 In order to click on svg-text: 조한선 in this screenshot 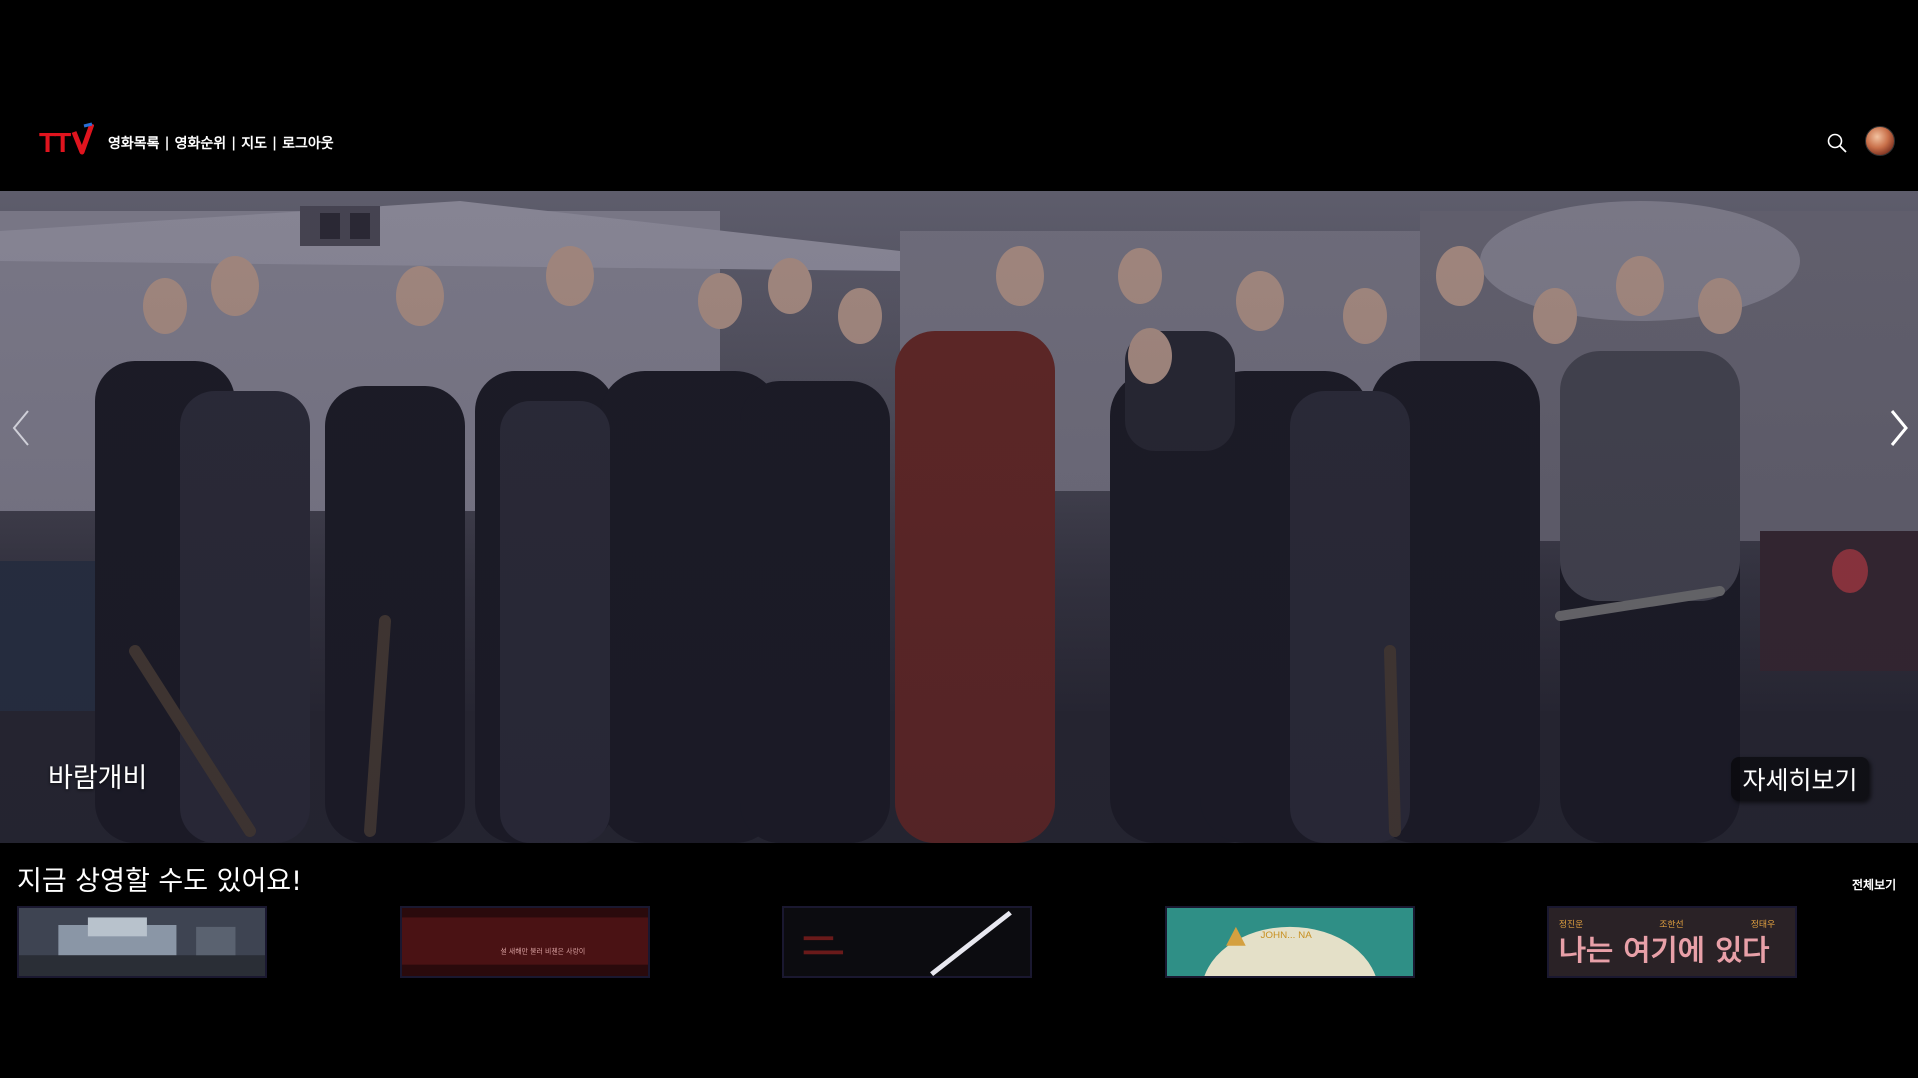, I will do `click(1671, 924)`.